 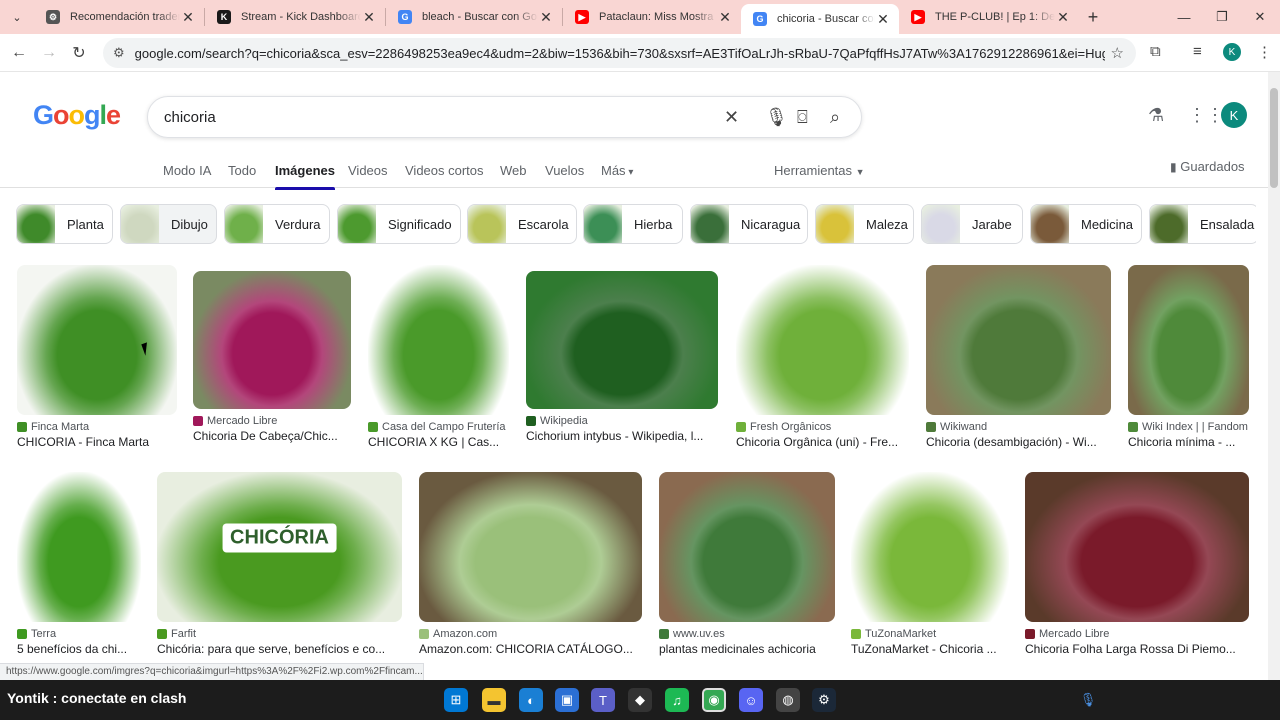 I want to click on google-logo: Google, so click(x=77, y=115).